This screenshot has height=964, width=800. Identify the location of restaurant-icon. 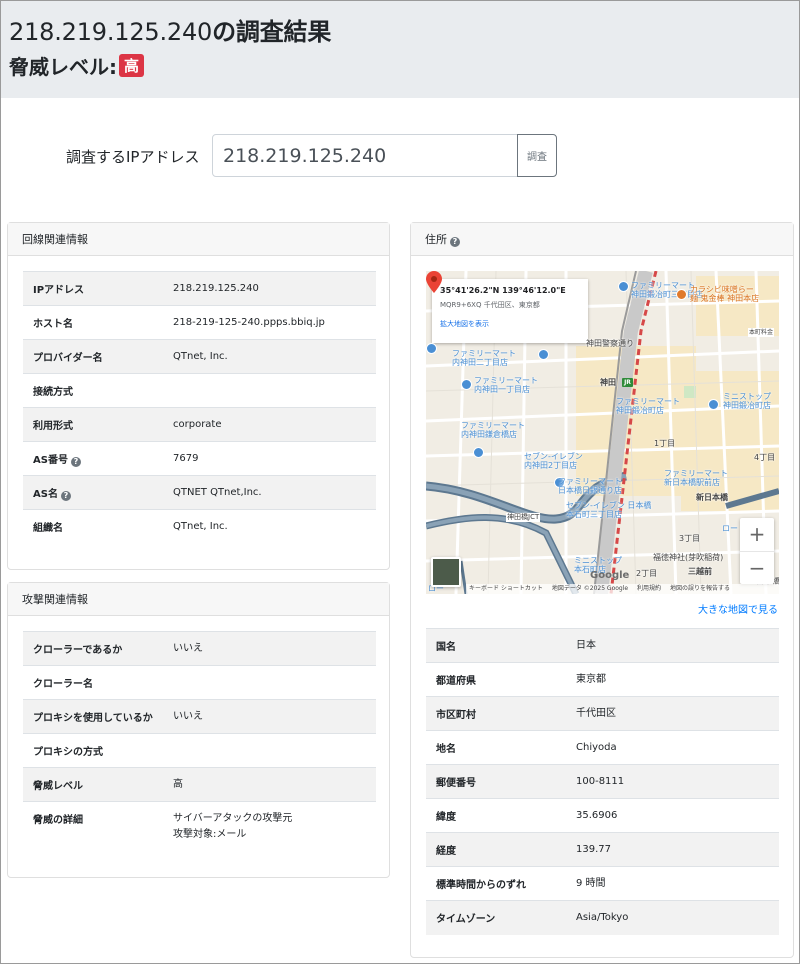
(681, 294).